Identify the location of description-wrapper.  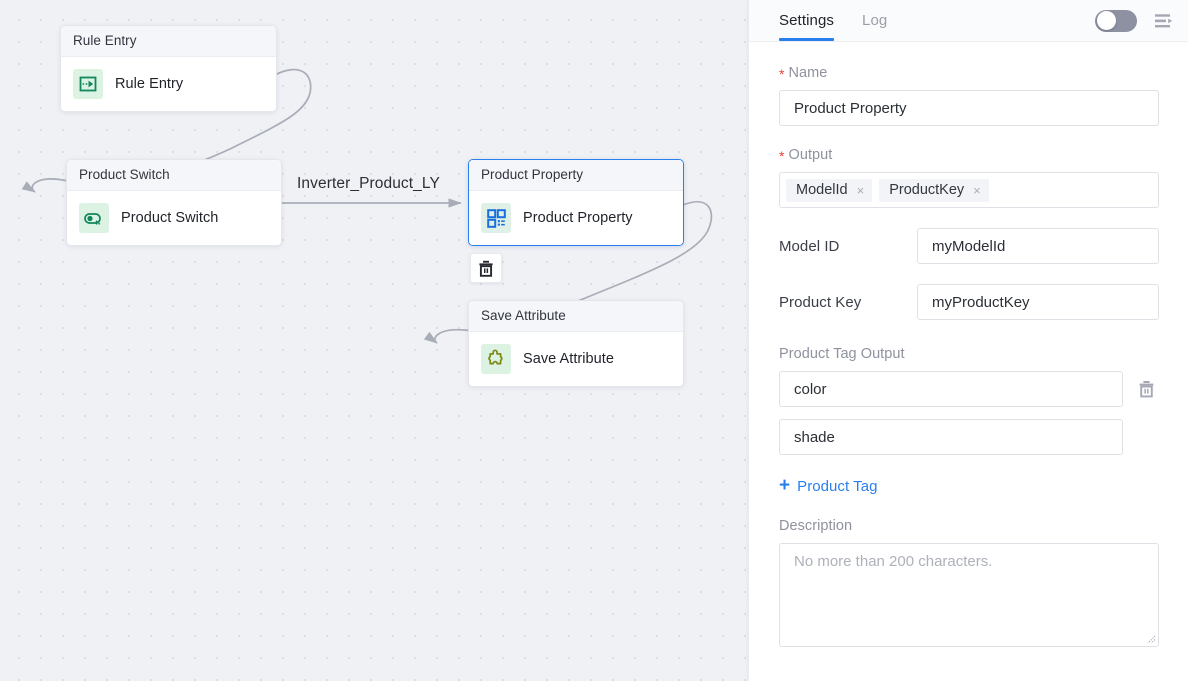
(969, 595).